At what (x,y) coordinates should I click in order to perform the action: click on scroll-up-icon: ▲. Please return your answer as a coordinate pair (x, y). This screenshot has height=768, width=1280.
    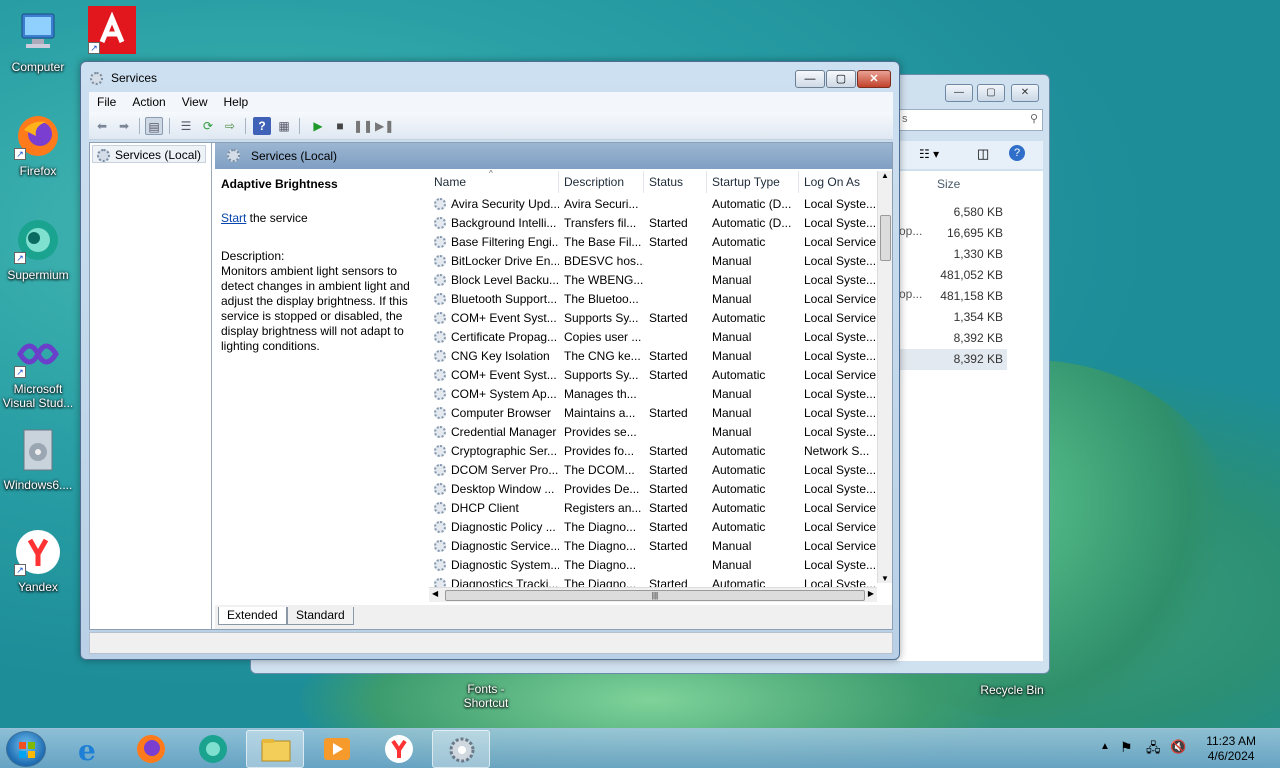
    Looking at the image, I should click on (885, 175).